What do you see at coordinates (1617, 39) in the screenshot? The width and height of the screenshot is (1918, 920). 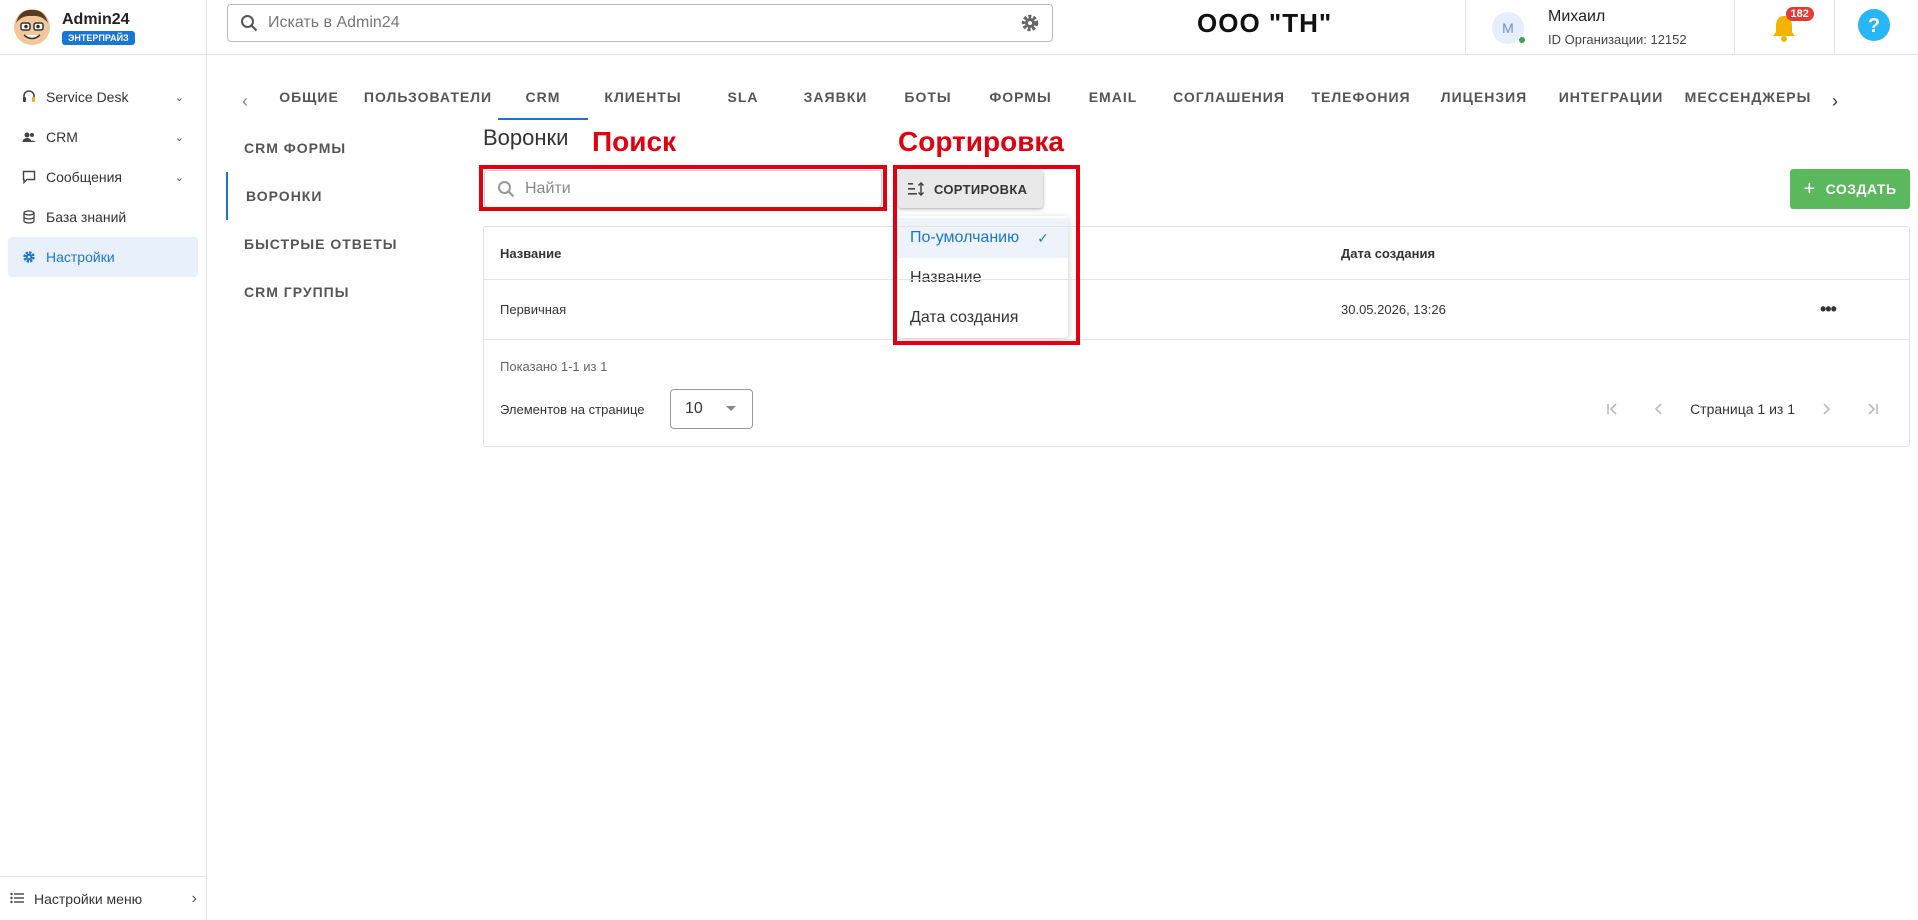 I see `organization-id: ID Организации: 12152` at bounding box center [1617, 39].